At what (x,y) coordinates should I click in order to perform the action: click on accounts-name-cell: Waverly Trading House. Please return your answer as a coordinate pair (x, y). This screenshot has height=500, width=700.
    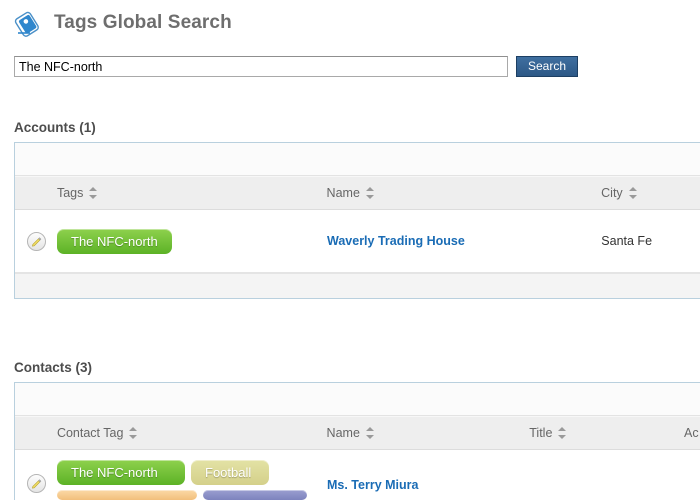
    Looking at the image, I should click on (464, 241).